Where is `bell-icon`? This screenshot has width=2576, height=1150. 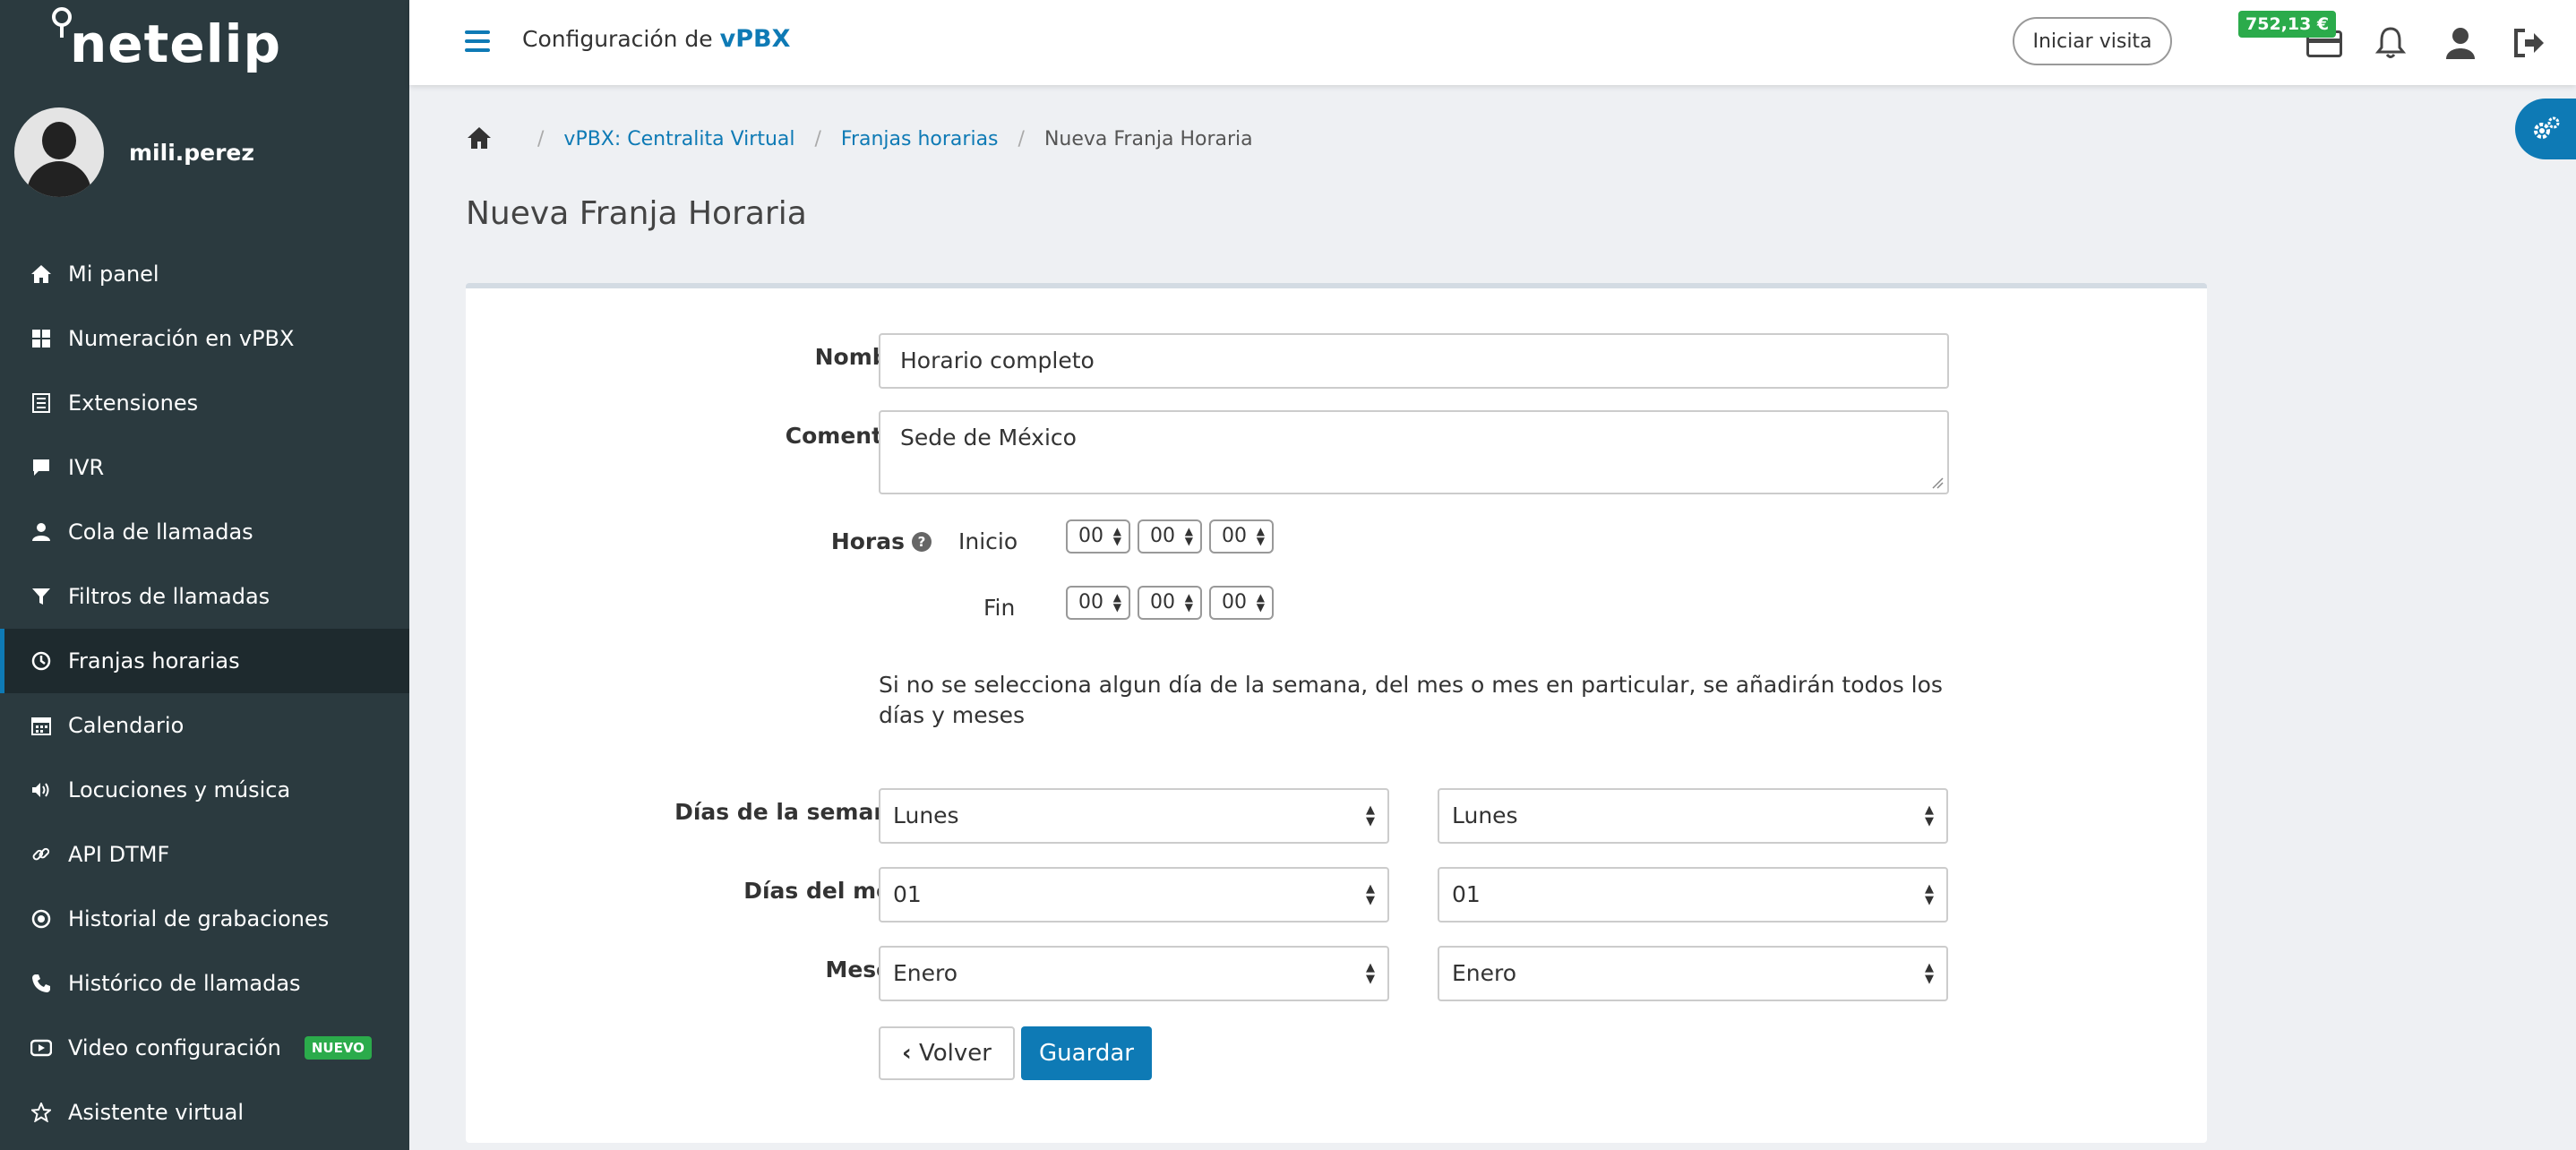 bell-icon is located at coordinates (2391, 43).